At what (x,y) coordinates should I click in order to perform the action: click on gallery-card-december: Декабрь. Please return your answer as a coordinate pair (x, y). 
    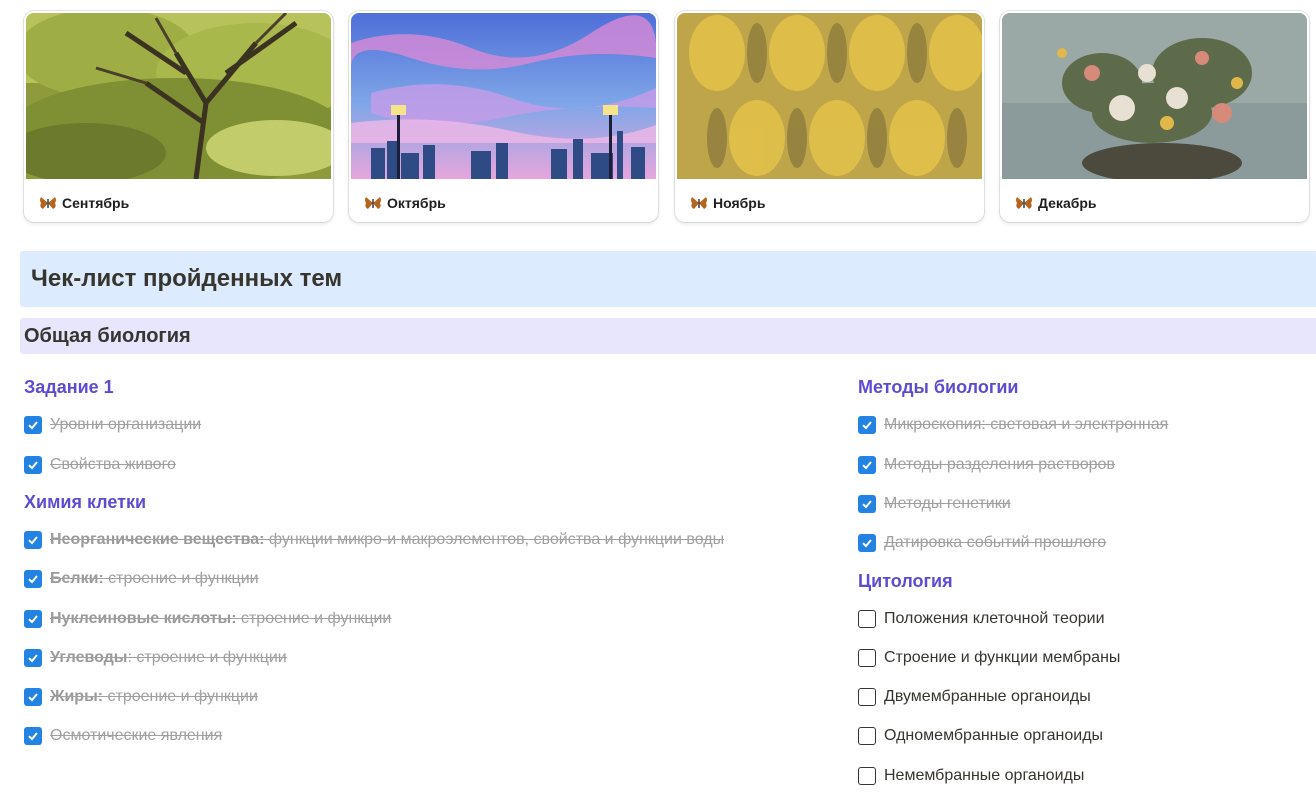
    Looking at the image, I should click on (1154, 116).